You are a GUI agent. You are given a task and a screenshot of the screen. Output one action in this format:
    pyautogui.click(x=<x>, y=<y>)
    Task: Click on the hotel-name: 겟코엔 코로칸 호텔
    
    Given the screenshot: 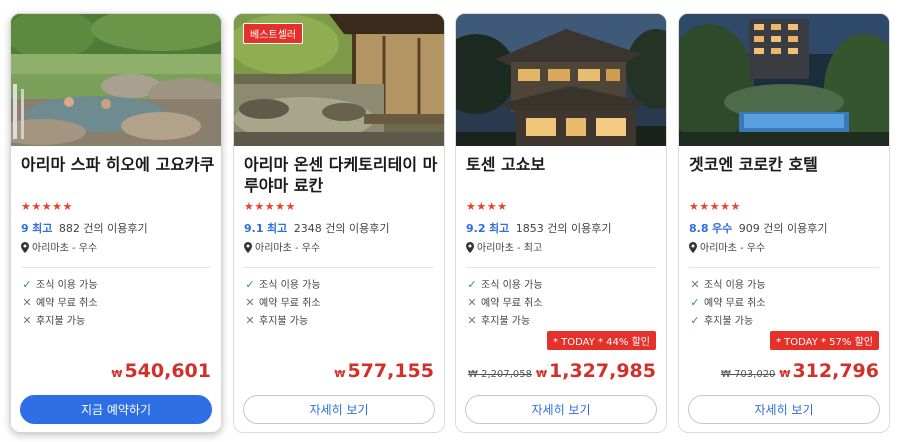 What is the action you would take?
    pyautogui.click(x=786, y=164)
    